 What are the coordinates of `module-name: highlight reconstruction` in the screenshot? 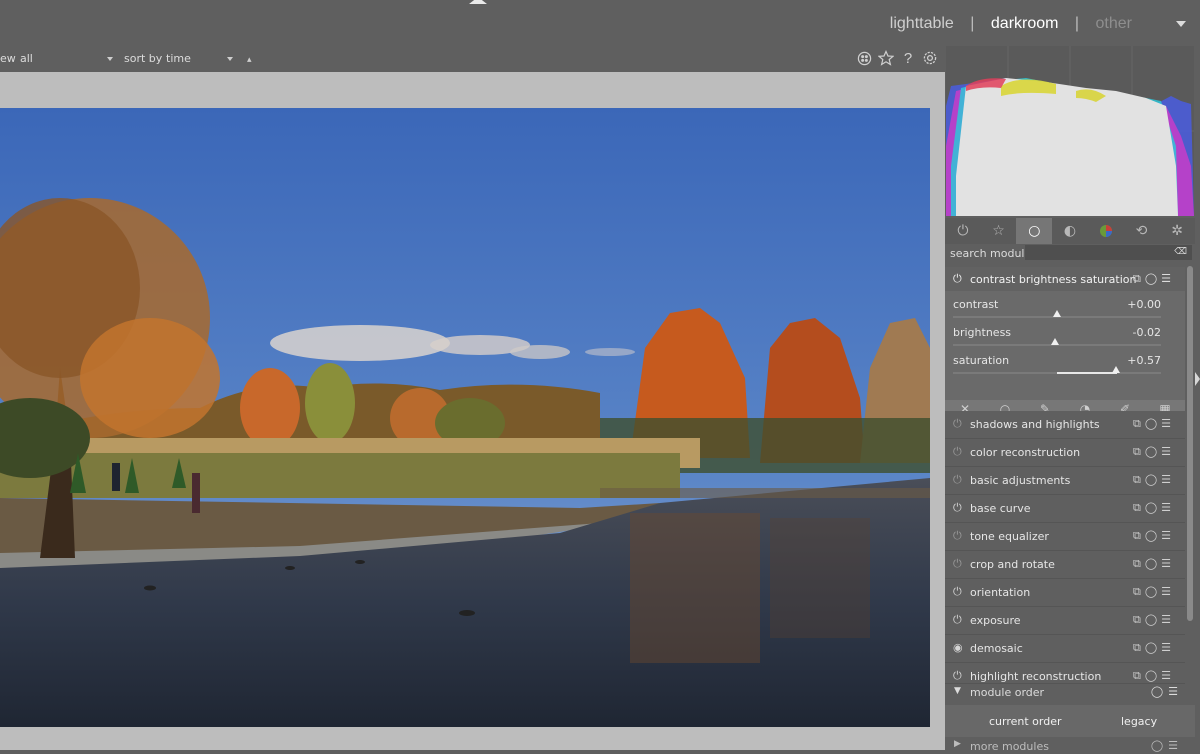 It's located at (1036, 676).